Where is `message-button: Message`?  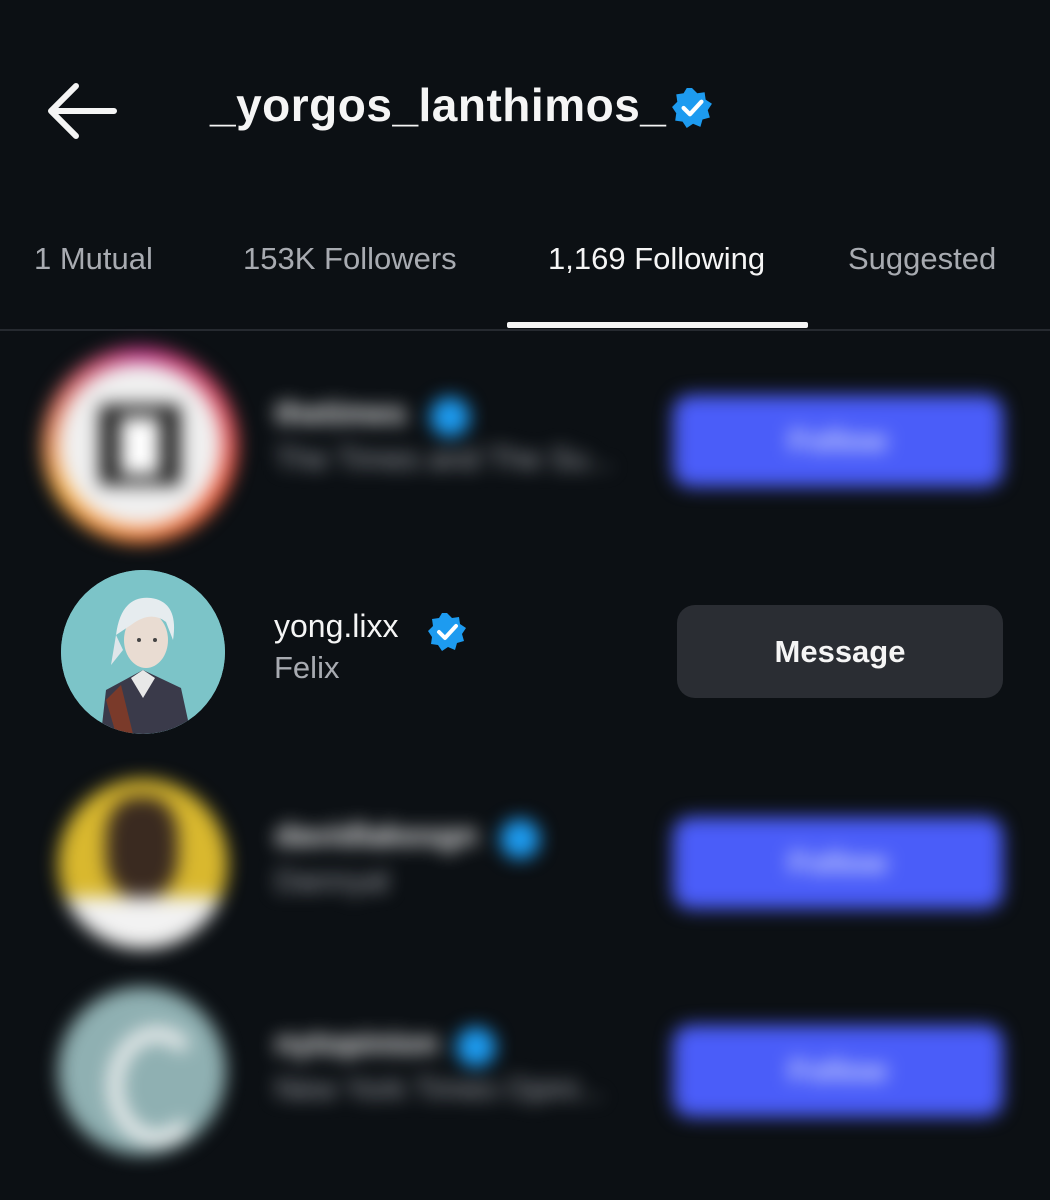 message-button: Message is located at coordinates (840, 651).